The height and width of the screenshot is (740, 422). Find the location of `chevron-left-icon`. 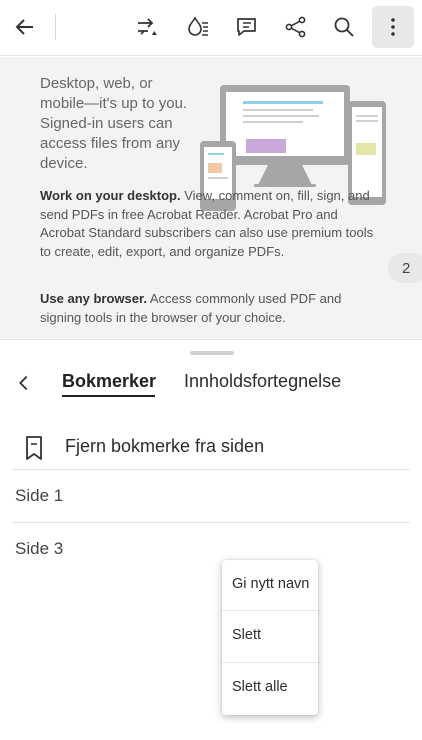

chevron-left-icon is located at coordinates (23, 383).